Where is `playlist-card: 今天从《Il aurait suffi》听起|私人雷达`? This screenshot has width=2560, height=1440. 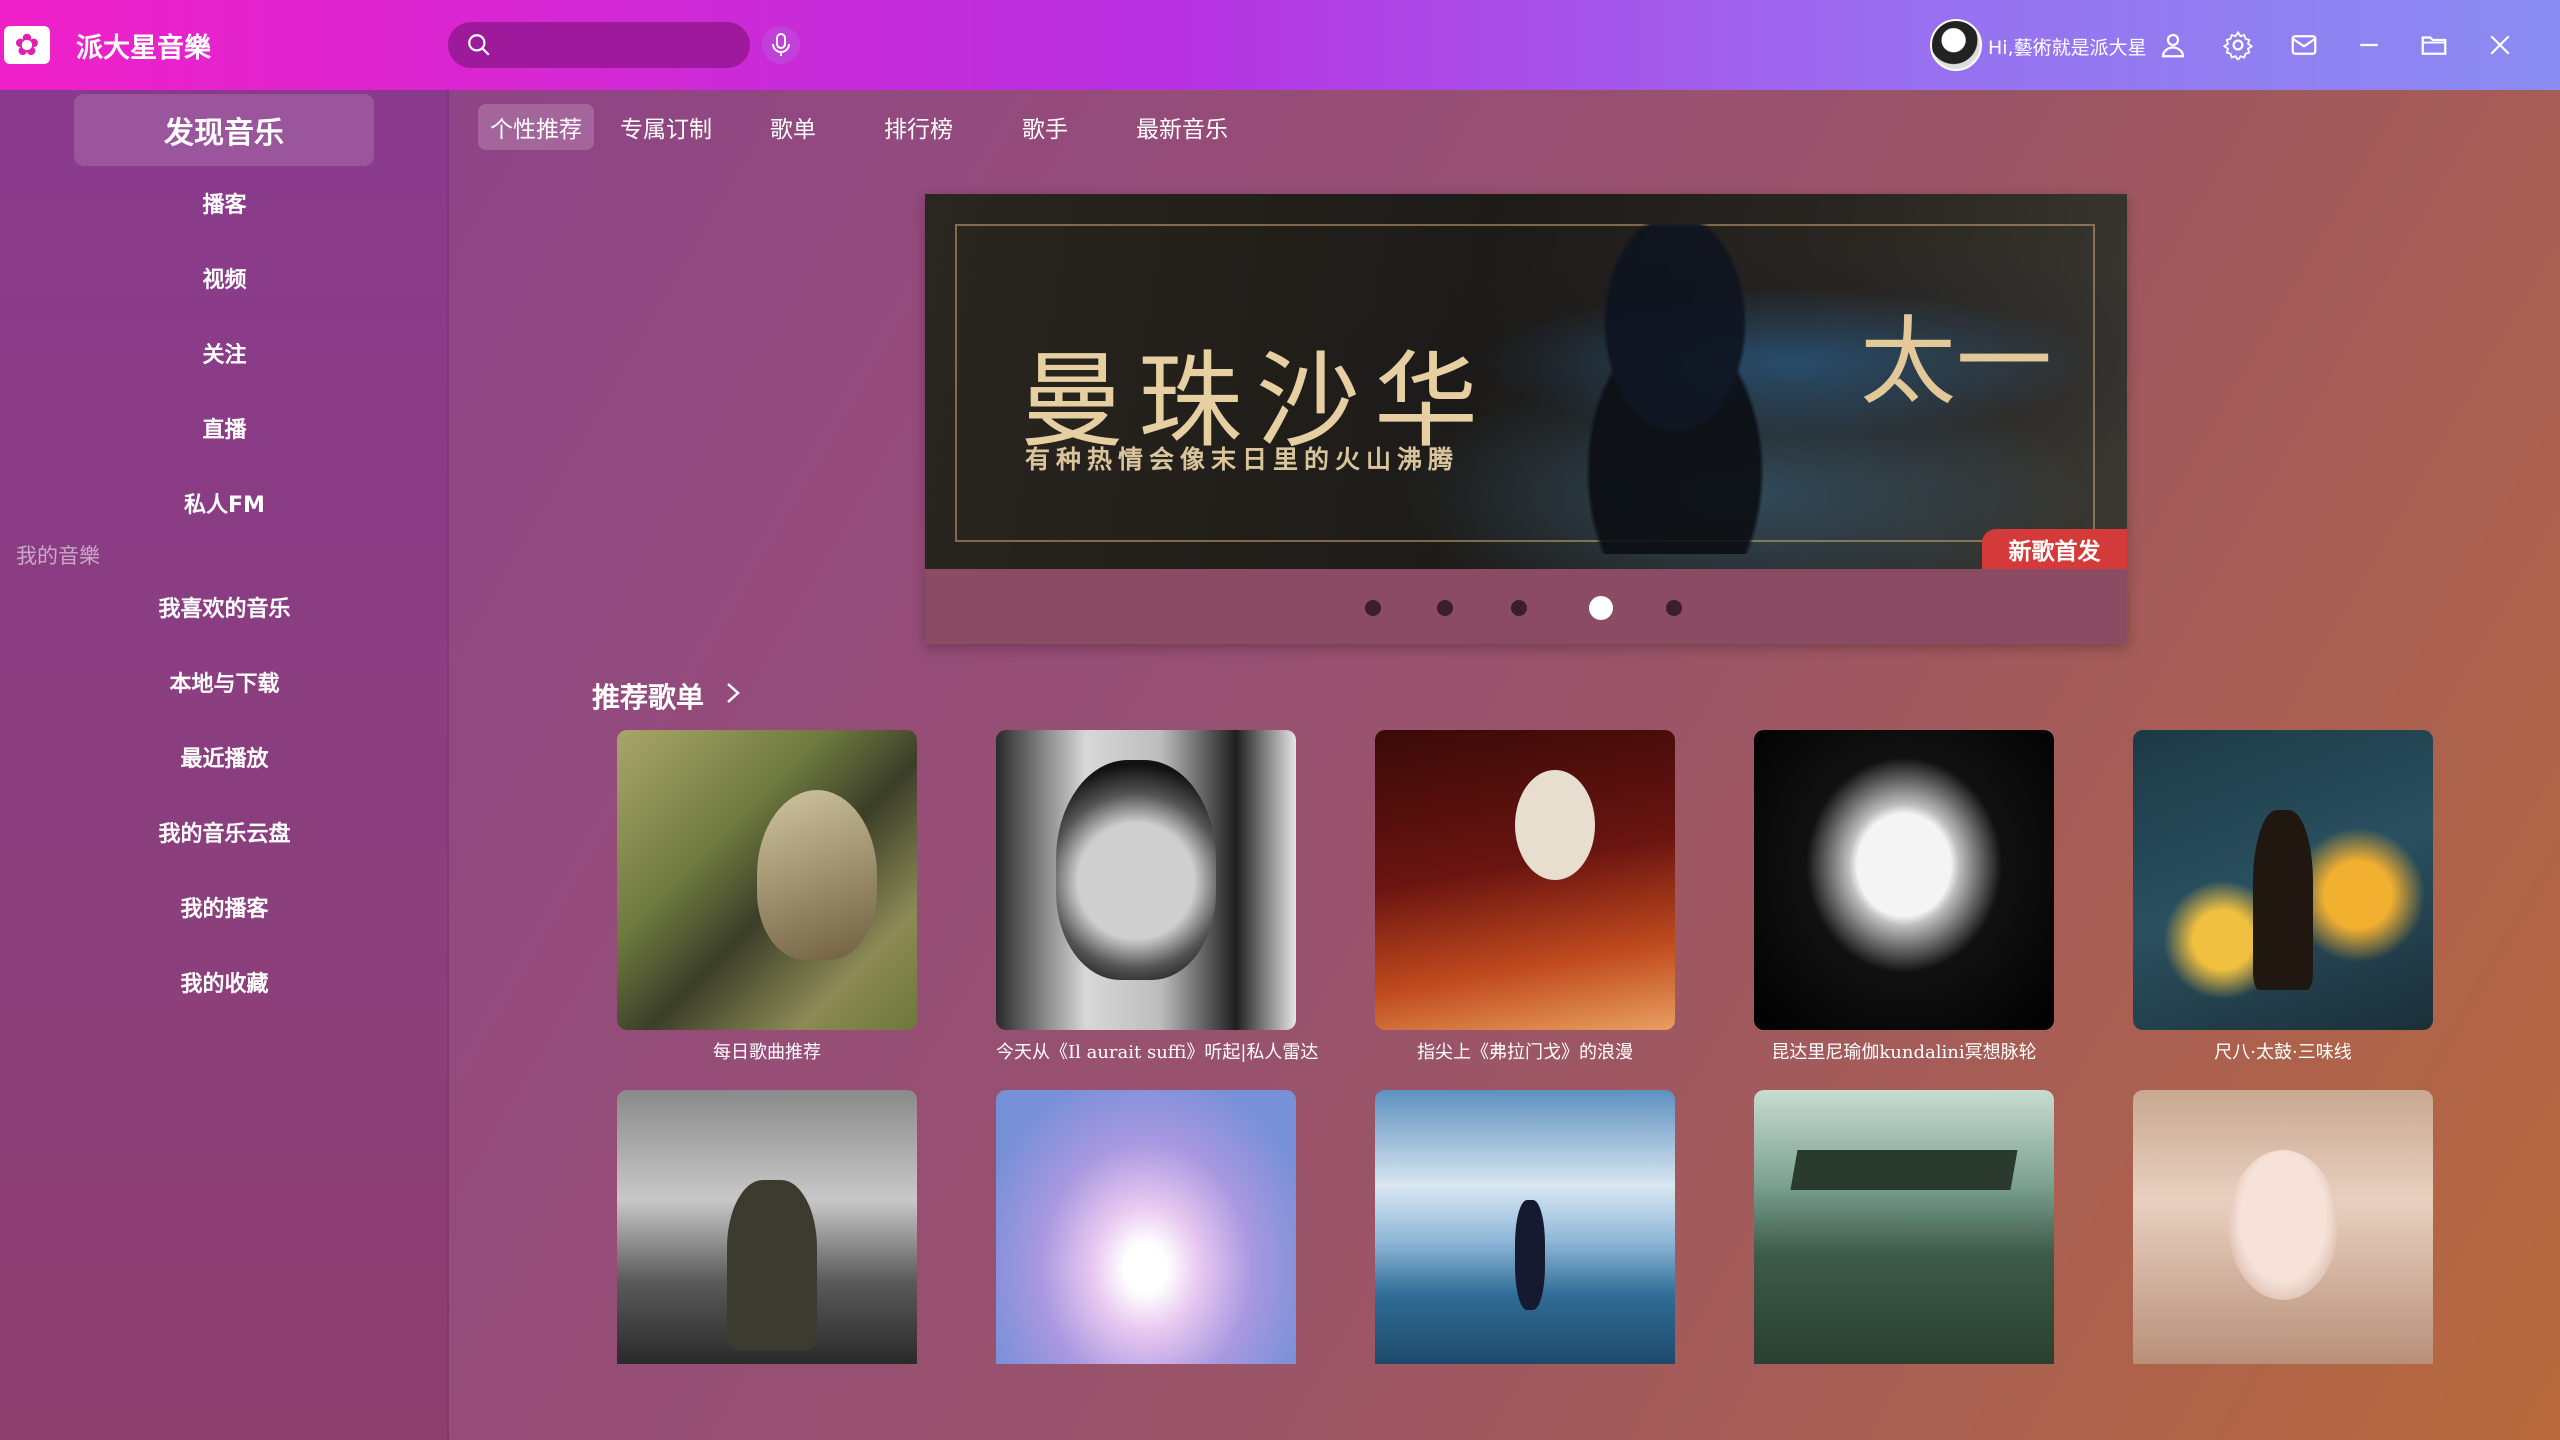 playlist-card: 今天从《Il aurait suffi》听起|私人雷达 is located at coordinates (1157, 897).